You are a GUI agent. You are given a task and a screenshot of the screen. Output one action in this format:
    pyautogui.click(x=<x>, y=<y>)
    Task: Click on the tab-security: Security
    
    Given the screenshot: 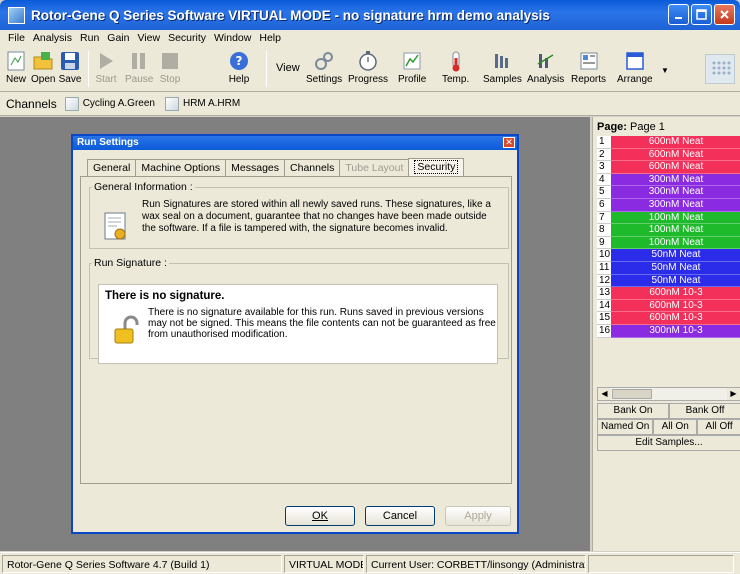 What is the action you would take?
    pyautogui.click(x=436, y=167)
    